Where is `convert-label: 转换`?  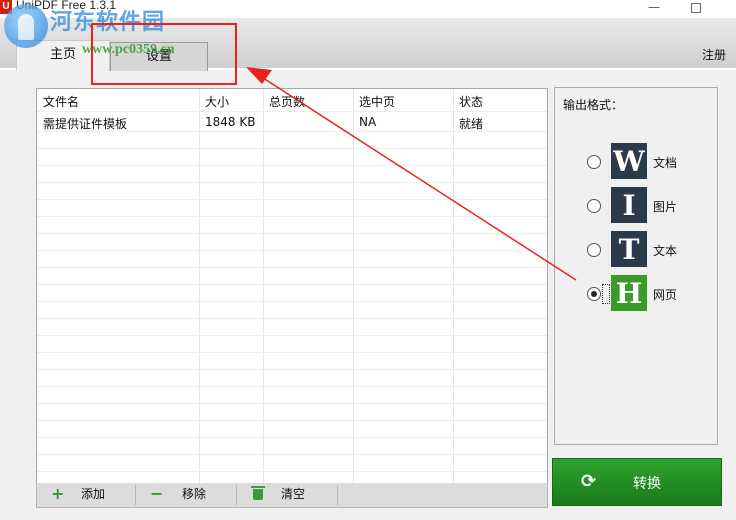
convert-label: 转换 is located at coordinates (647, 484).